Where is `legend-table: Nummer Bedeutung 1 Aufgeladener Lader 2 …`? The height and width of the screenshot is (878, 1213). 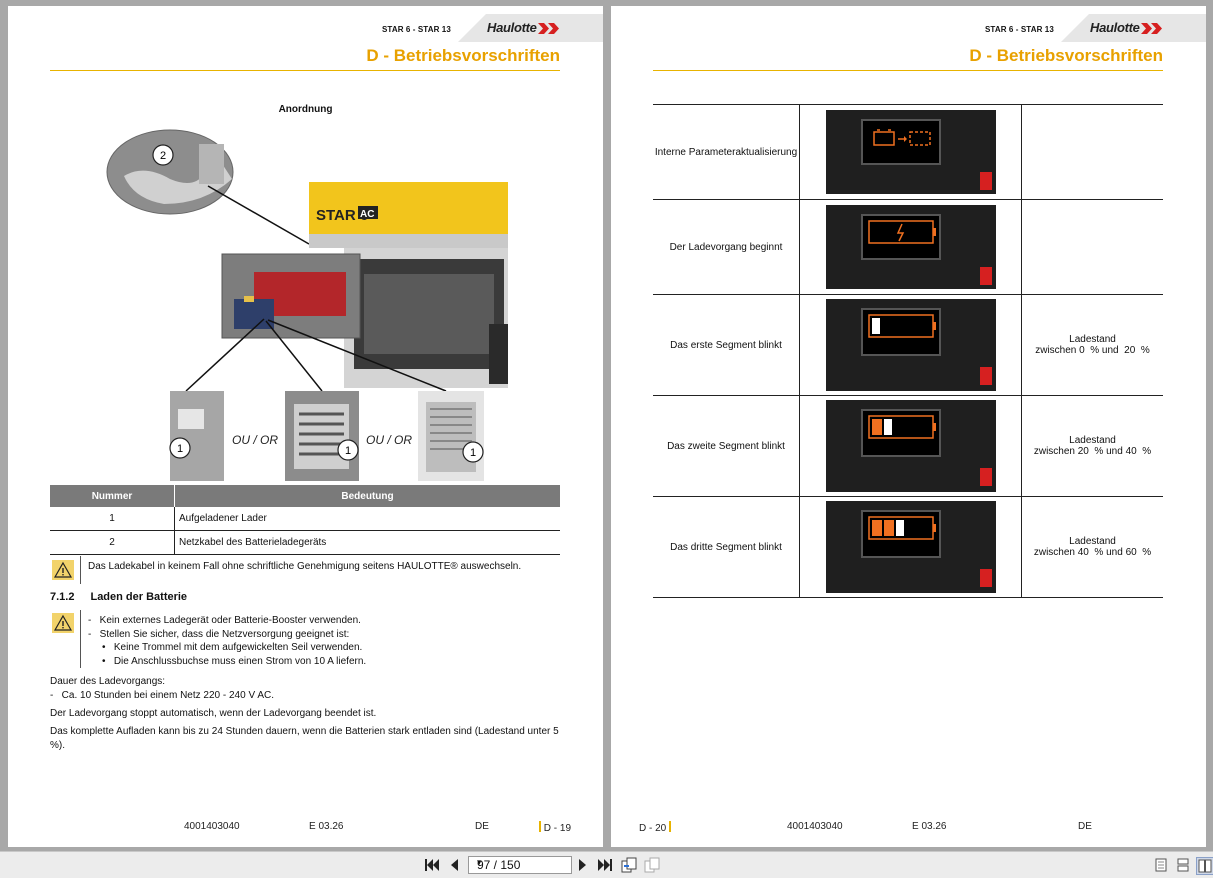
legend-table: Nummer Bedeutung 1 Aufgeladener Lader 2 … is located at coordinates (305, 520).